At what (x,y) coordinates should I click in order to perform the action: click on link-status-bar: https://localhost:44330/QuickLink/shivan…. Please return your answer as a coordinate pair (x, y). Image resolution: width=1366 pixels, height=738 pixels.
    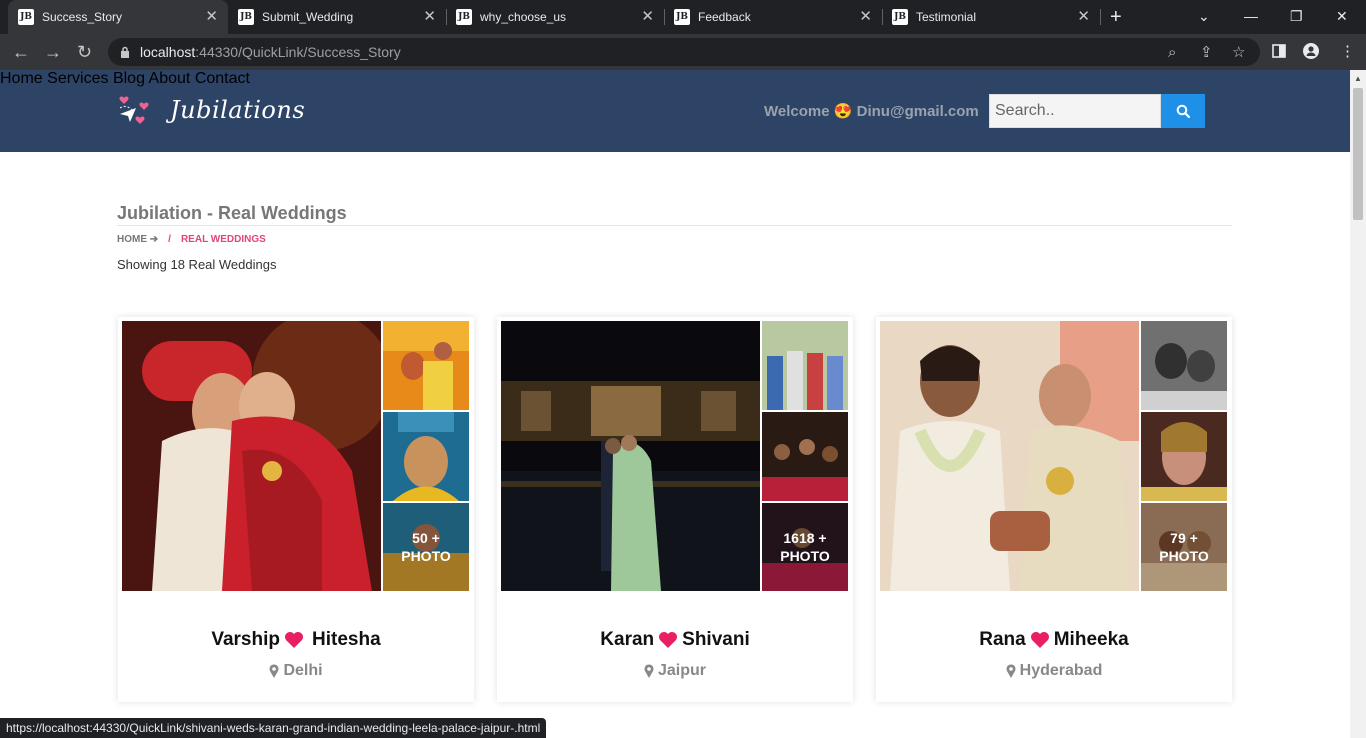
    Looking at the image, I should click on (273, 728).